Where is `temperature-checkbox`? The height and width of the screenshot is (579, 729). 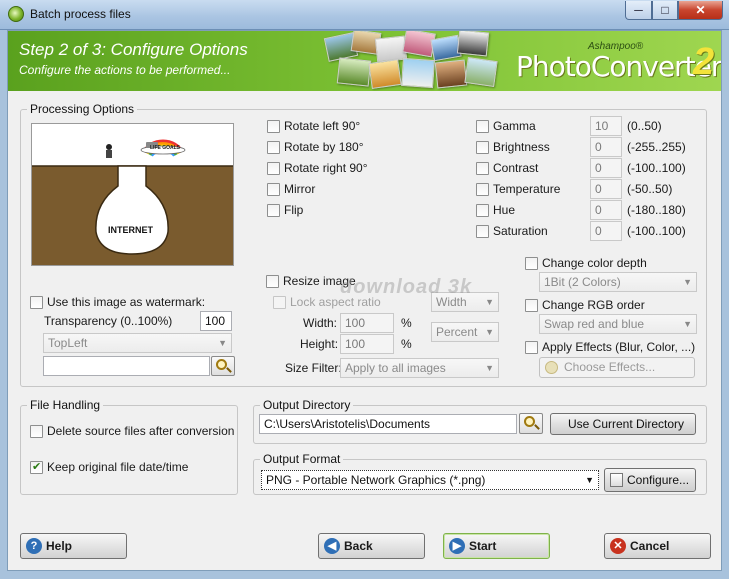 temperature-checkbox is located at coordinates (482, 189).